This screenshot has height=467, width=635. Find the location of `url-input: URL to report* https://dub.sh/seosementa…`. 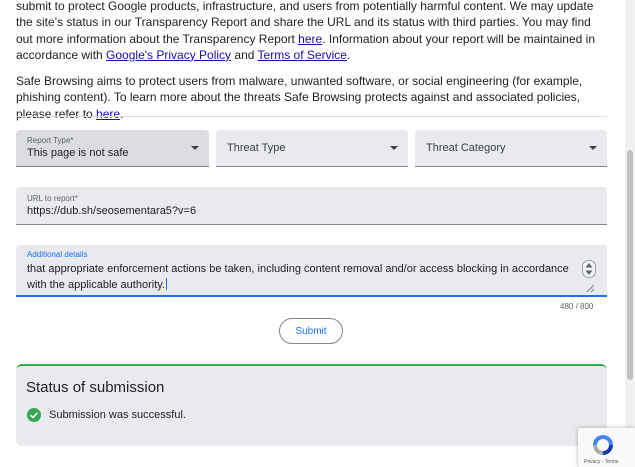

url-input: URL to report* https://dub.sh/seosementa… is located at coordinates (311, 206).